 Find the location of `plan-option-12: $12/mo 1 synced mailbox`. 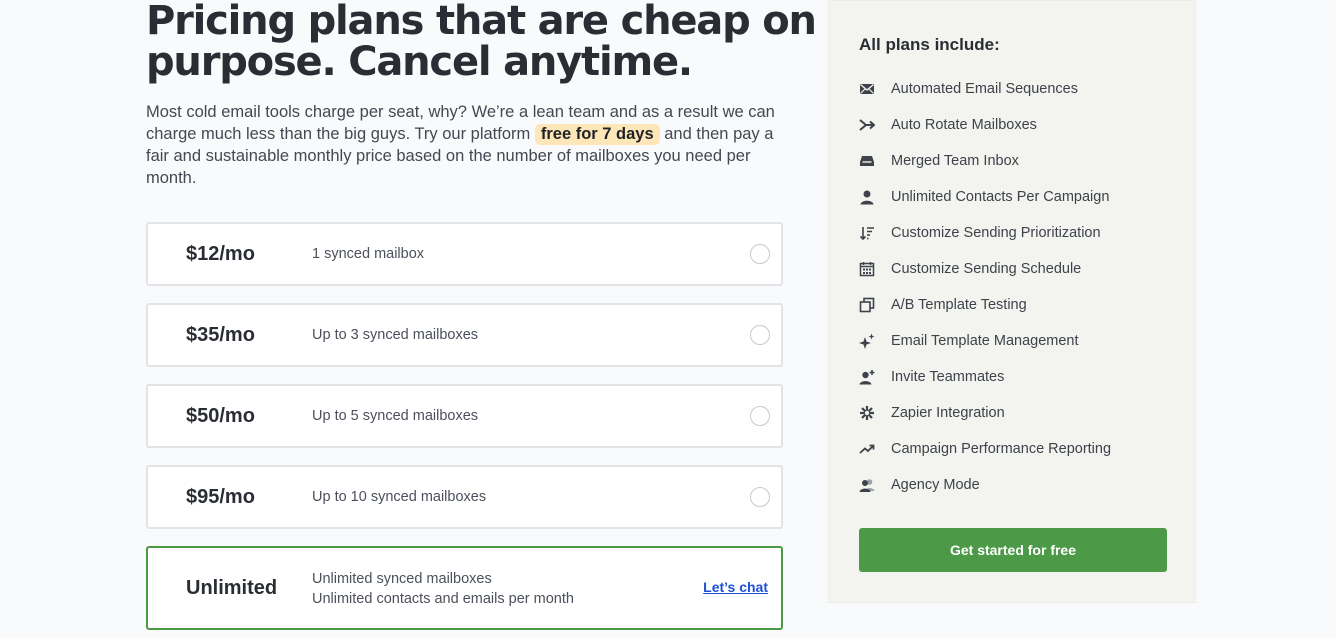

plan-option-12: $12/mo 1 synced mailbox is located at coordinates (464, 254).